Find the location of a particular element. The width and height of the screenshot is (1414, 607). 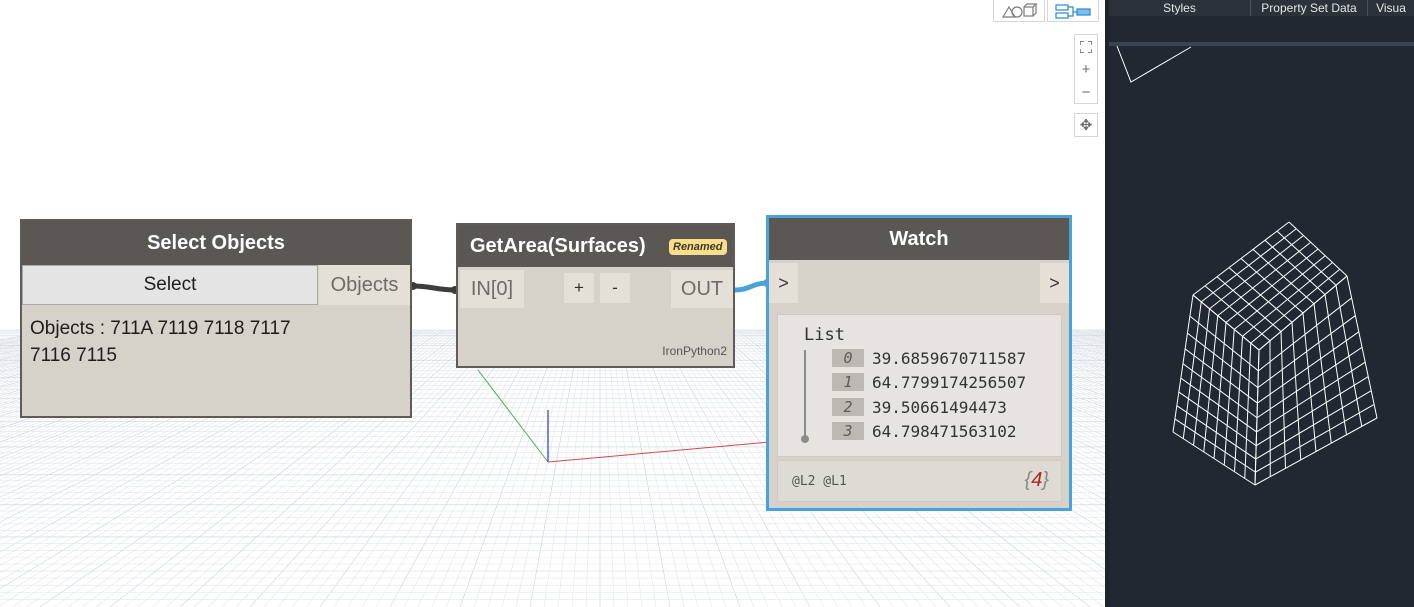

list-levels: @L2 @L1 is located at coordinates (819, 481).